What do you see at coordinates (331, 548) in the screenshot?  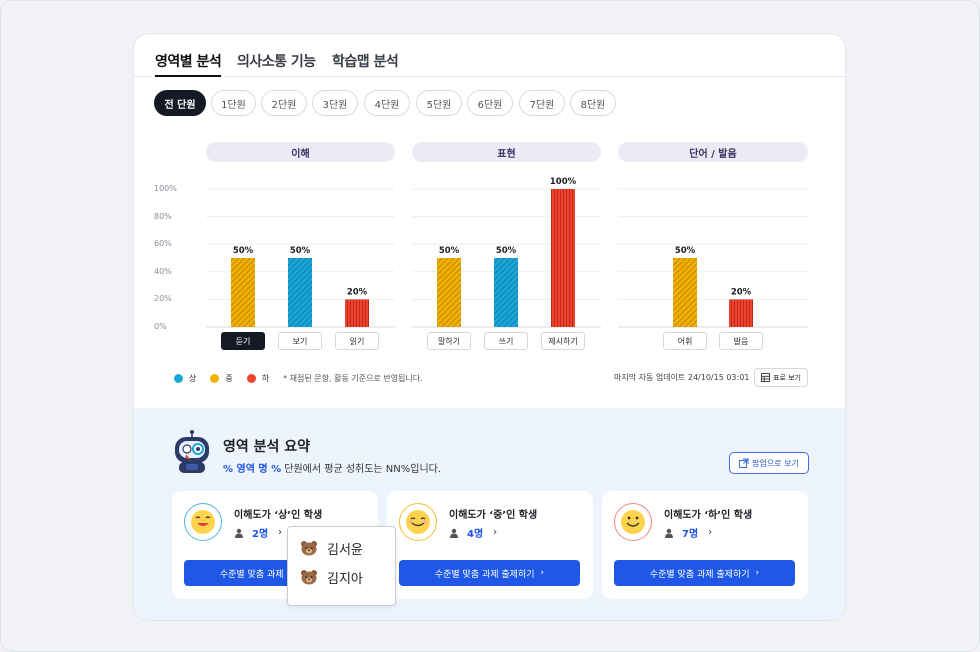 I see `dropdown-student-item: 김서윤` at bounding box center [331, 548].